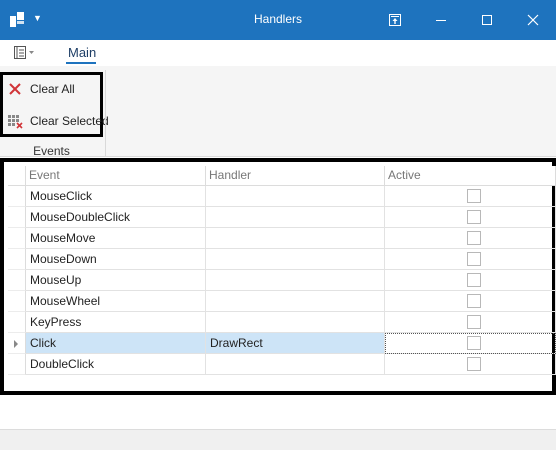 The image size is (556, 450). I want to click on maximize-icon, so click(487, 20).